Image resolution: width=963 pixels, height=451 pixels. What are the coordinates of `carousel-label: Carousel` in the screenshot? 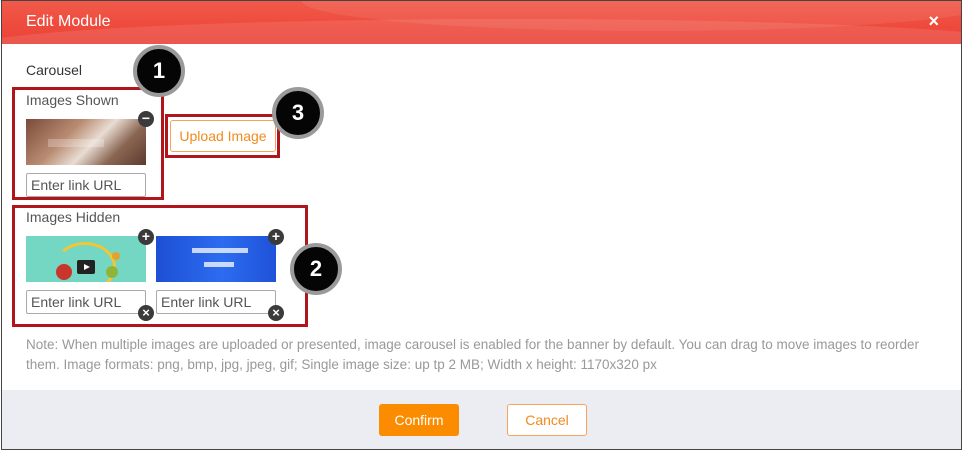 It's located at (54, 70).